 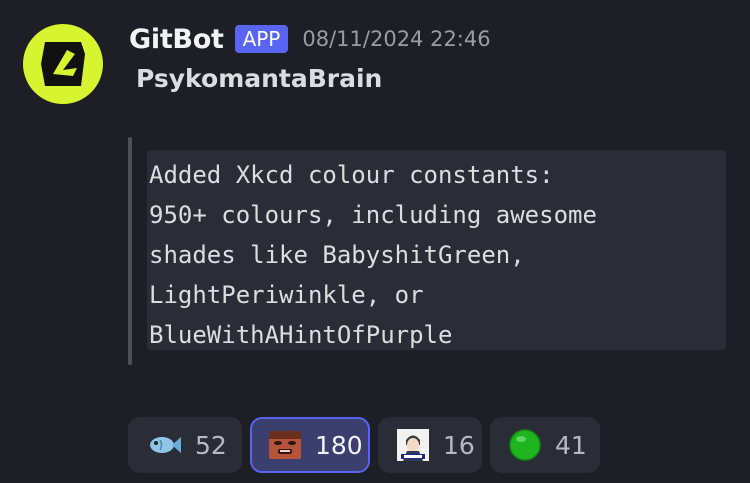 I want to click on reaction-count: 16, so click(x=459, y=445).